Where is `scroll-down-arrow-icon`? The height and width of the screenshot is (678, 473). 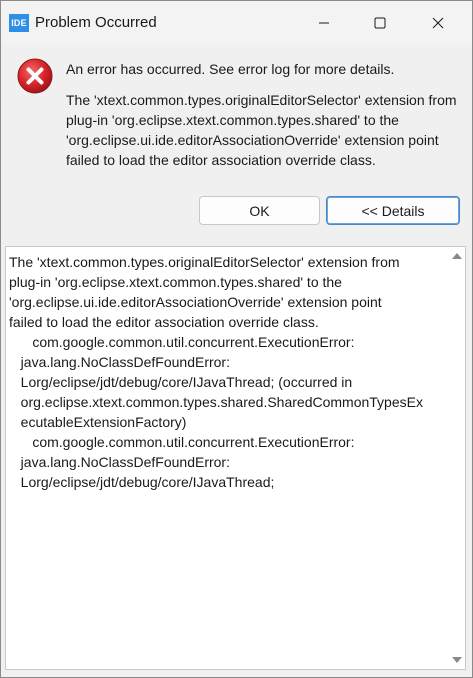 scroll-down-arrow-icon is located at coordinates (457, 660).